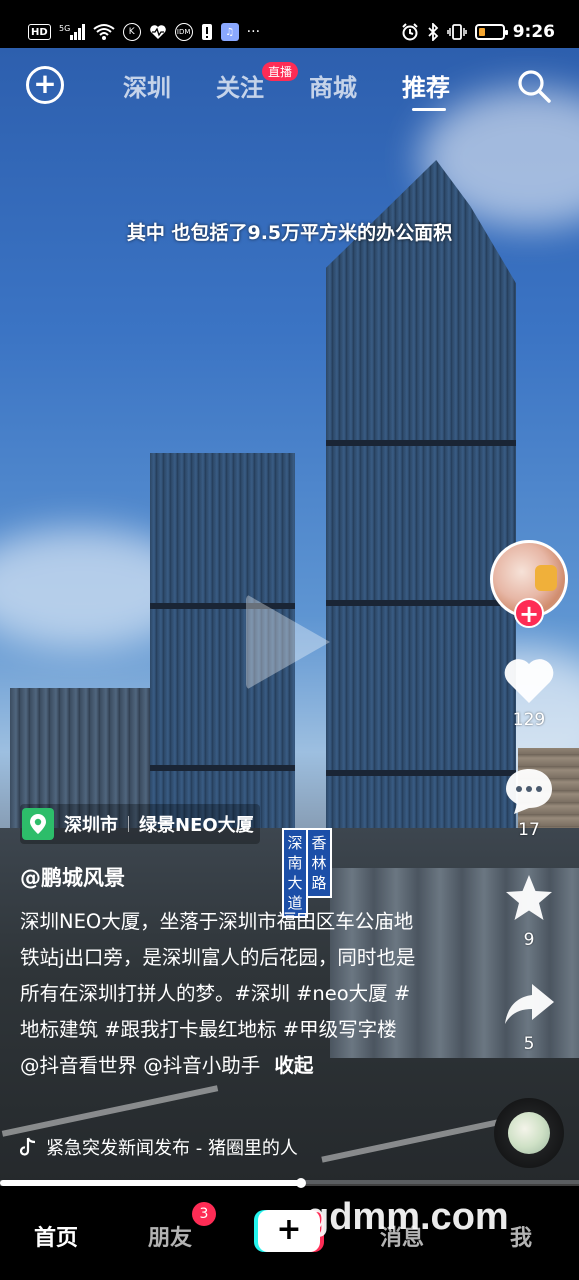  Describe the element at coordinates (529, 613) in the screenshot. I see `follow-button: +` at that location.